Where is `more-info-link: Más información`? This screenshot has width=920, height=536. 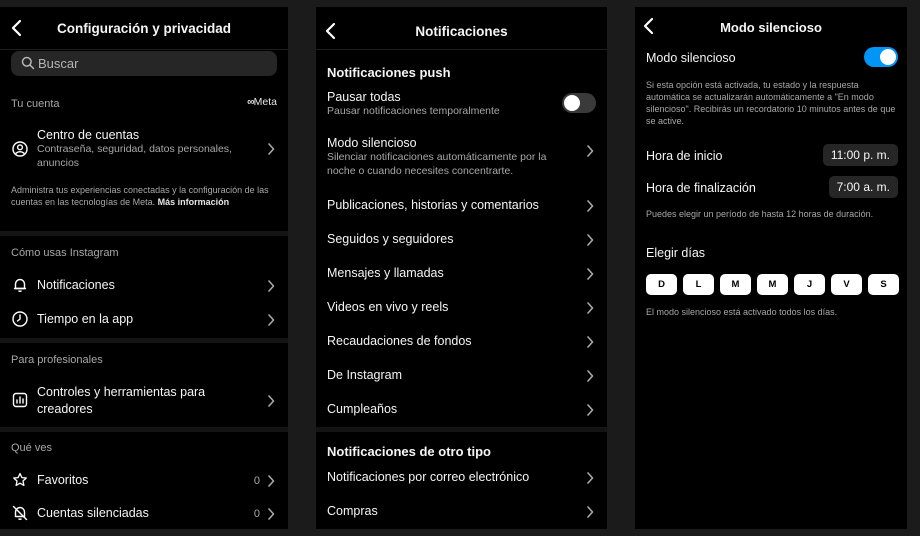 more-info-link: Más información is located at coordinates (194, 202).